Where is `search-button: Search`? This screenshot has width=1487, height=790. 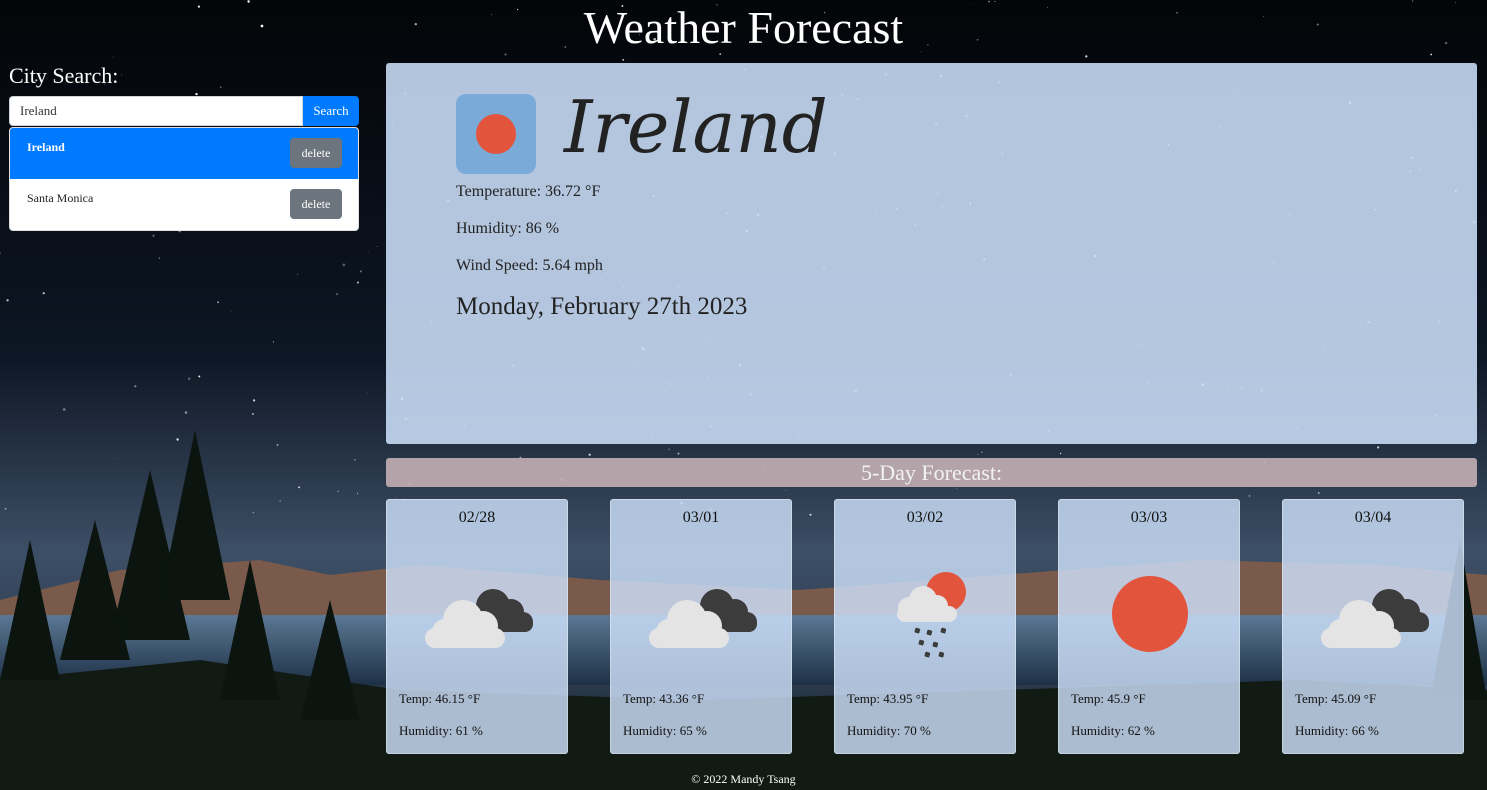
search-button: Search is located at coordinates (331, 111).